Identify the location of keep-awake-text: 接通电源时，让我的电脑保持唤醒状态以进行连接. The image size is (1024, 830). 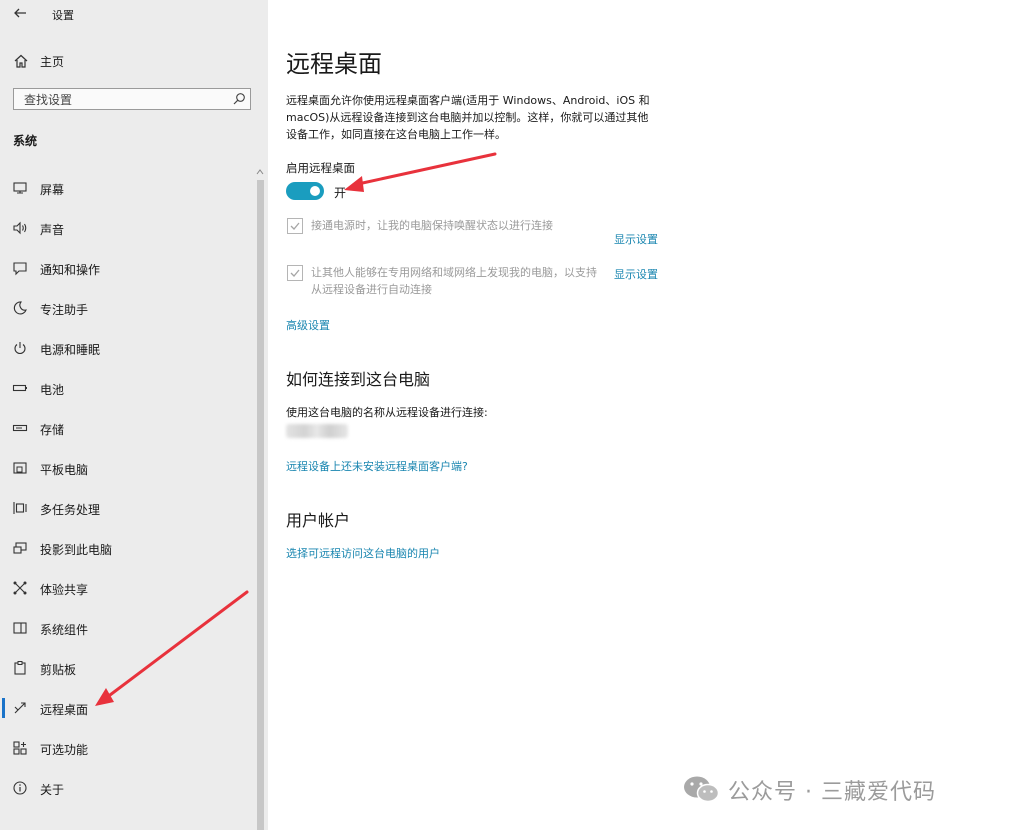
(432, 225).